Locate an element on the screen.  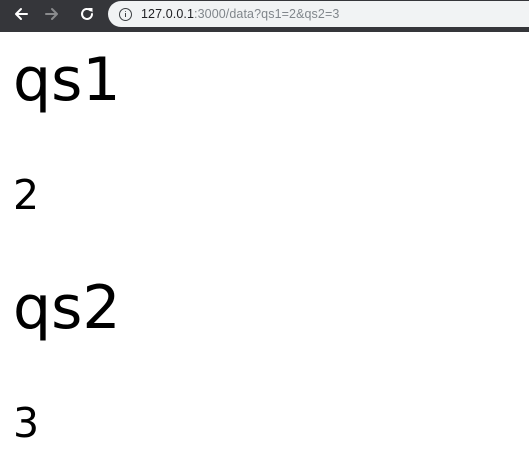
url-text: 127.0.0.1:3000/data?qs1=2&qs2=3 is located at coordinates (240, 14).